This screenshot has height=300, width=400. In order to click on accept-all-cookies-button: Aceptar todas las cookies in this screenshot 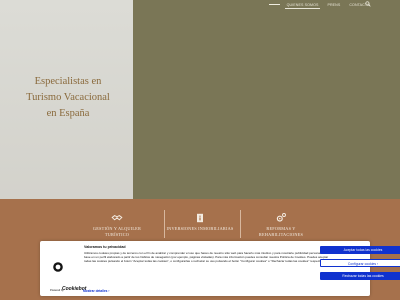, I will do `click(360, 250)`.